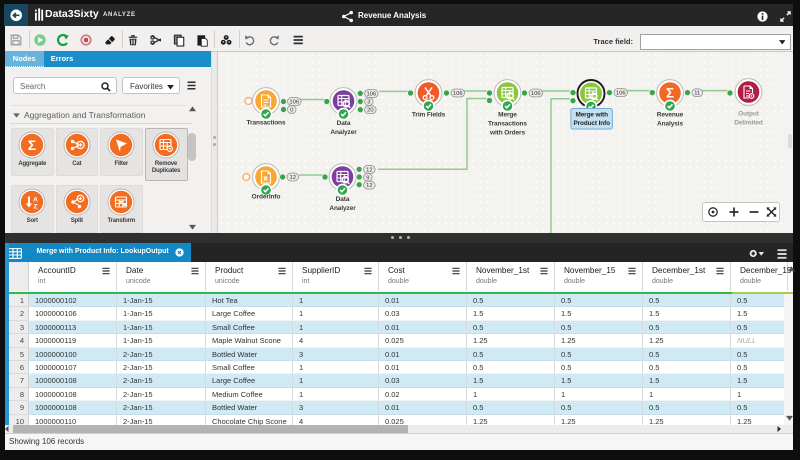  I want to click on svg-text: Output, so click(749, 114).